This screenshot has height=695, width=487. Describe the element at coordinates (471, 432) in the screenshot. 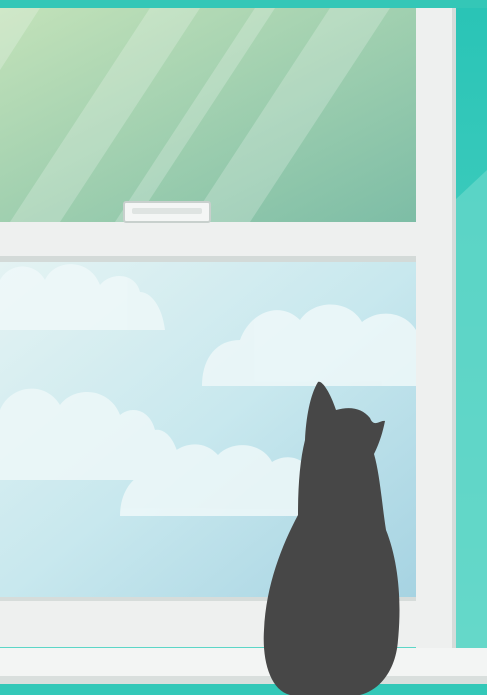

I see `wall-highlight` at that location.